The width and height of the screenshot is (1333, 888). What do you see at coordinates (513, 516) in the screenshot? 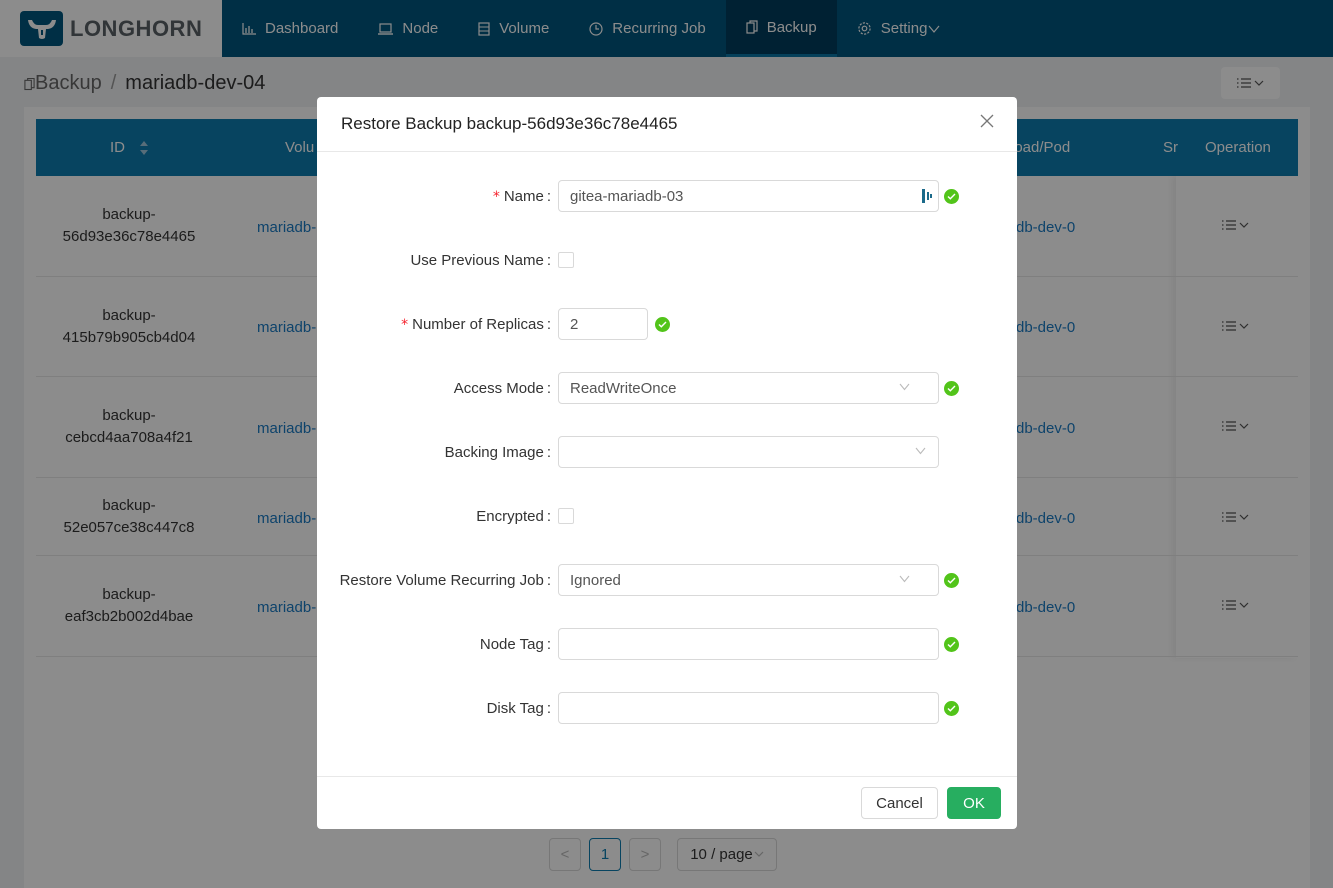
I see `encrypted-label: Encrypted:` at bounding box center [513, 516].